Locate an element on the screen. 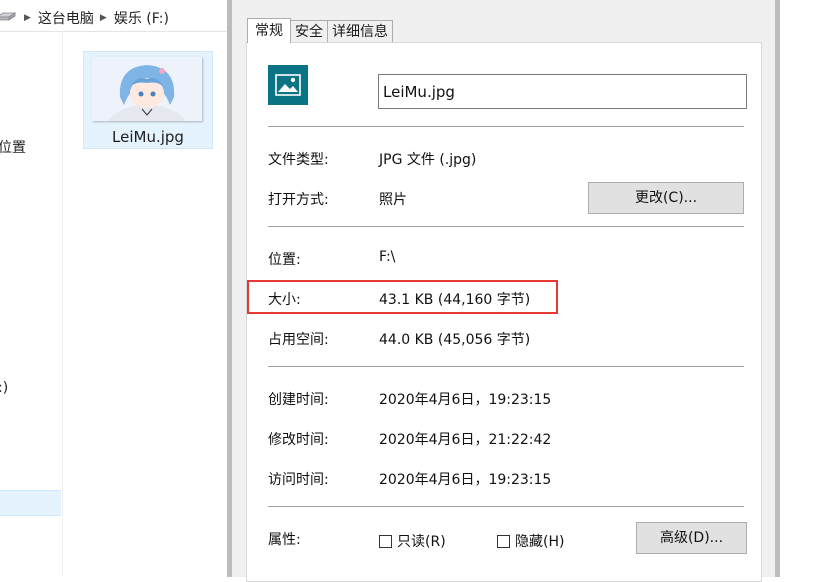  breadcrumb-this-pc: 这台电脑 is located at coordinates (66, 18).